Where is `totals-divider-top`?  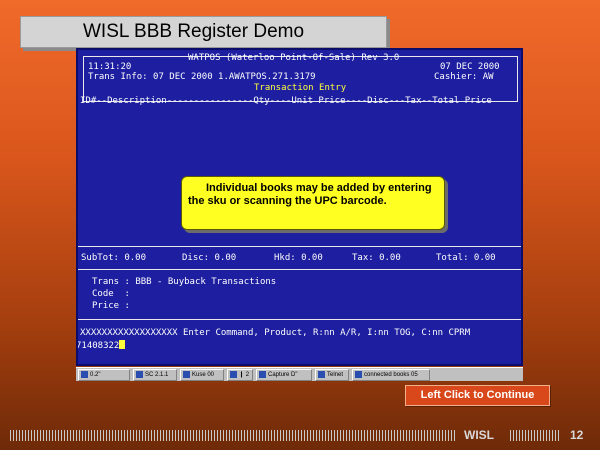 totals-divider-top is located at coordinates (299, 246).